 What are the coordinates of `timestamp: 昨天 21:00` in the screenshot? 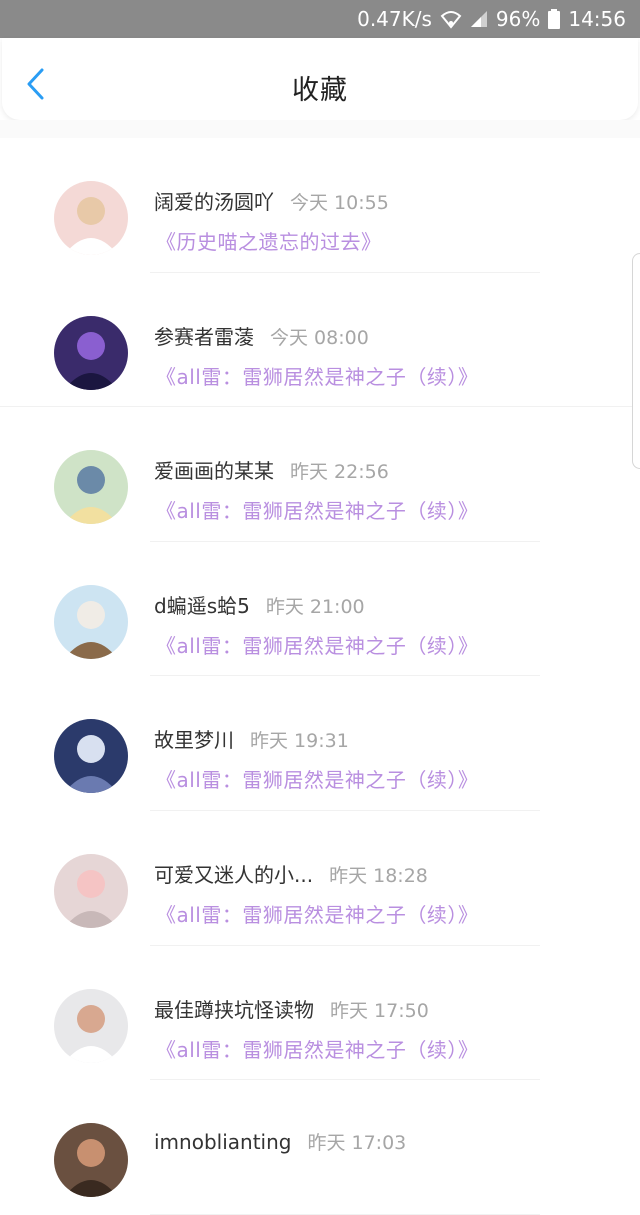 It's located at (315, 606).